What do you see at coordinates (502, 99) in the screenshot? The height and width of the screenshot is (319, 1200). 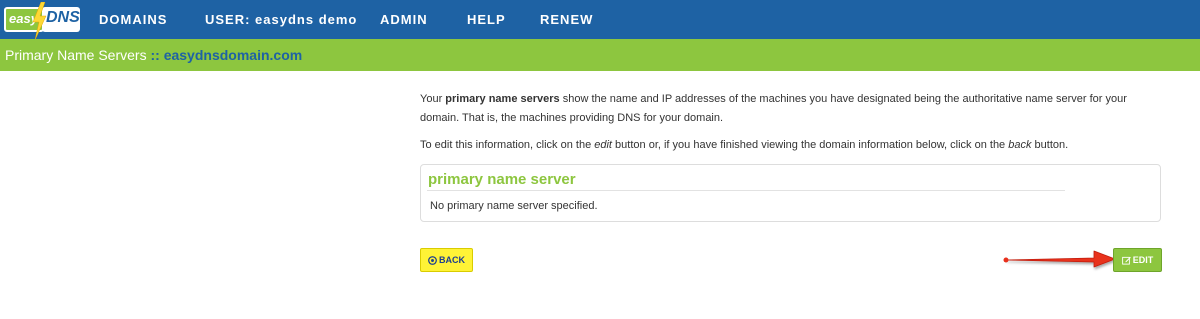 I see `intro-p1-bold: primary name servers` at bounding box center [502, 99].